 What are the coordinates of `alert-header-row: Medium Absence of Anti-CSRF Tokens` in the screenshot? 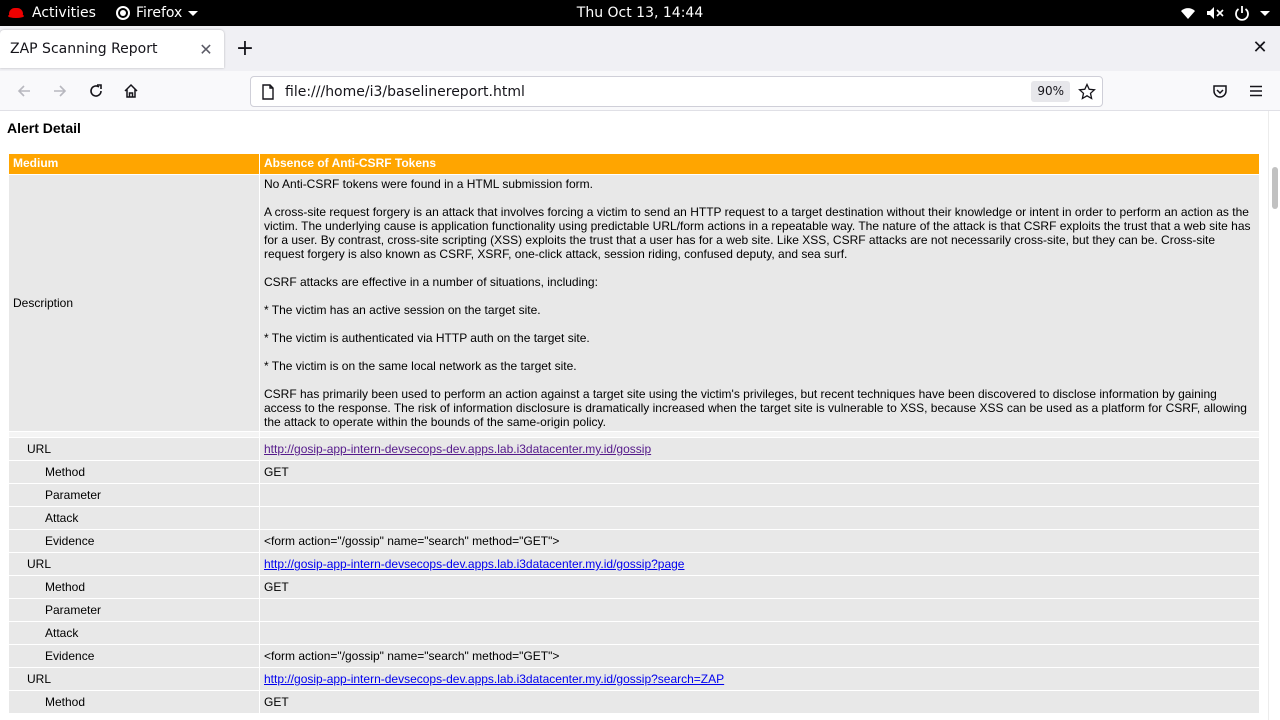 It's located at (634, 164).